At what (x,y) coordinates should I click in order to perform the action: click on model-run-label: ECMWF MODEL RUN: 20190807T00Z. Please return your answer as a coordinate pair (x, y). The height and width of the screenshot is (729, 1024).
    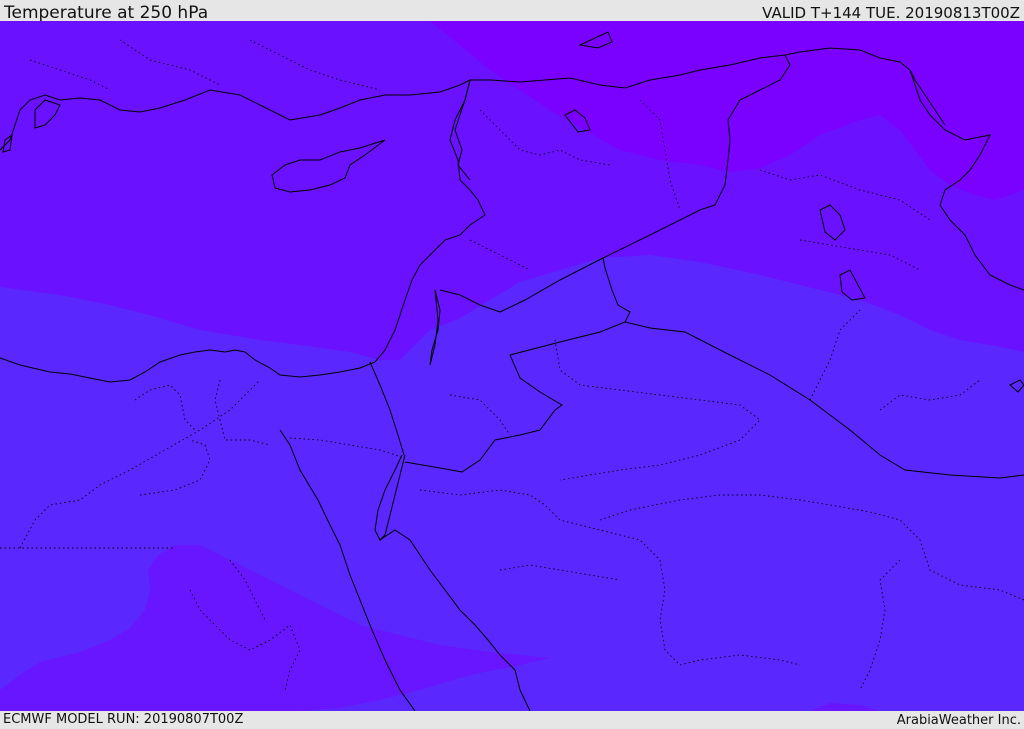
    Looking at the image, I should click on (123, 719).